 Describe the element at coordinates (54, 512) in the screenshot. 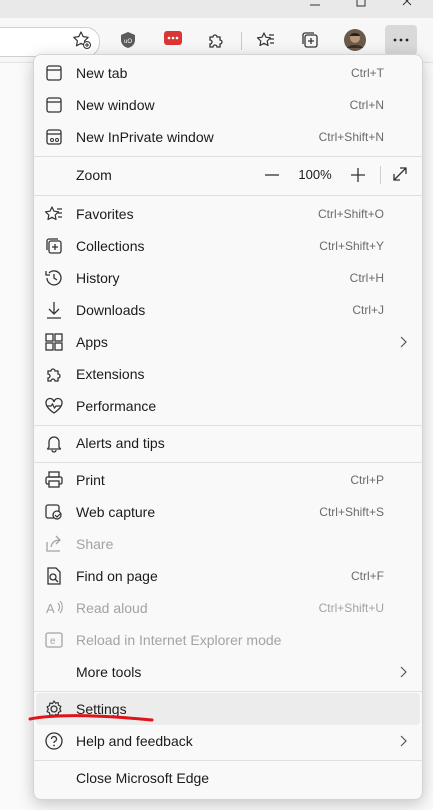

I see `web-capture-icon` at that location.